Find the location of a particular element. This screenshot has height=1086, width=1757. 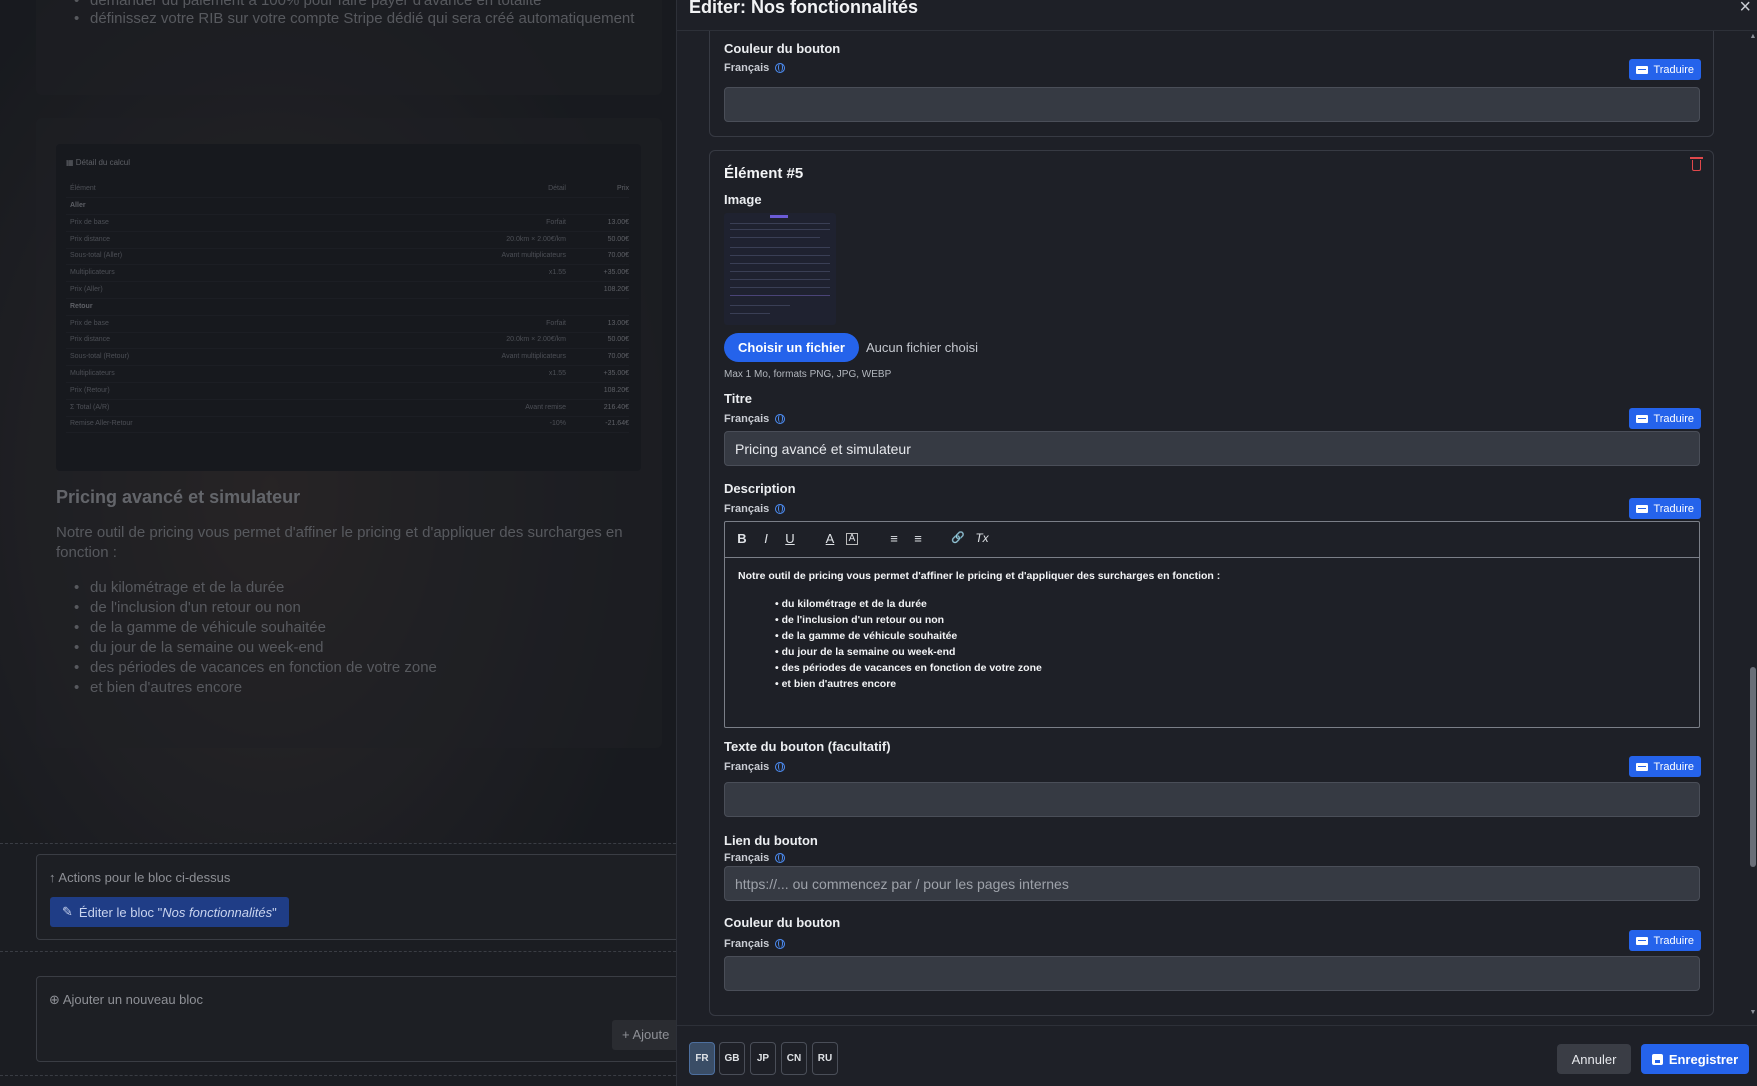

plus-circle-icon: ⊕ is located at coordinates (54, 999).